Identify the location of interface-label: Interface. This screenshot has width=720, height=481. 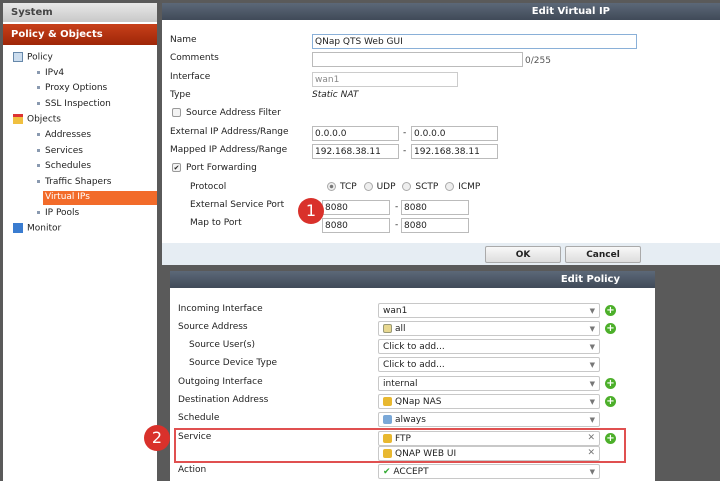
(190, 77).